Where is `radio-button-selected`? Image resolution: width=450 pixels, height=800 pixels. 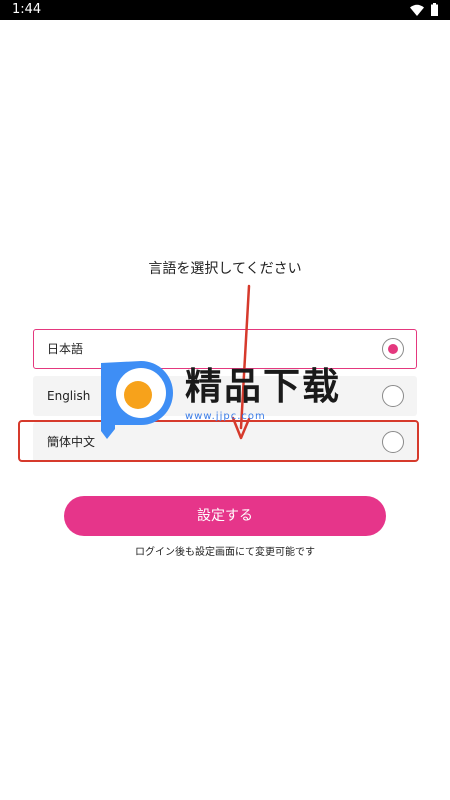 radio-button-selected is located at coordinates (393, 349).